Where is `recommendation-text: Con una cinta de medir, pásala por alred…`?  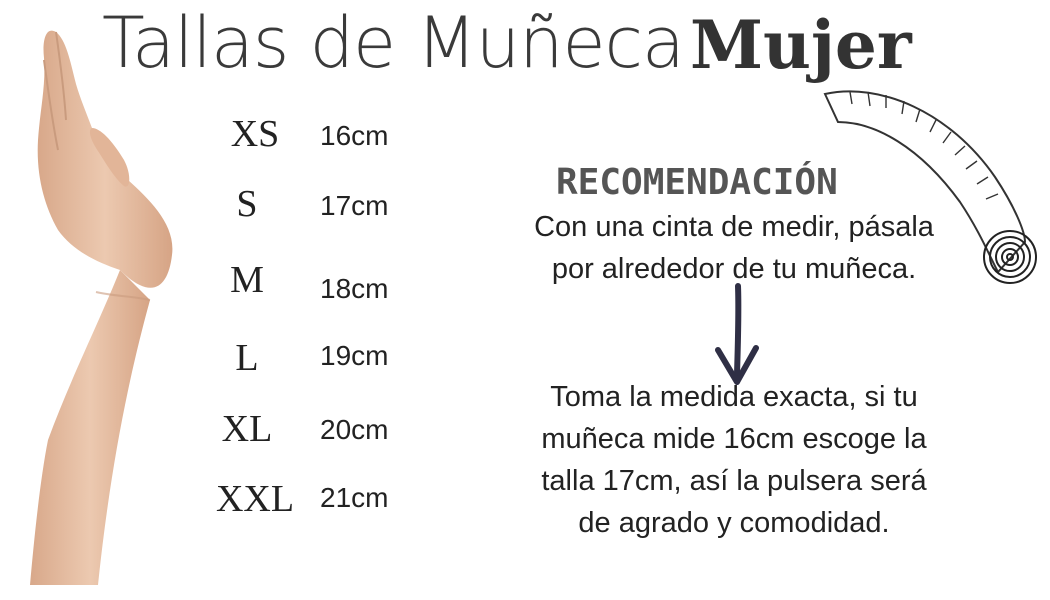 recommendation-text: Con una cinta de medir, pásala por alred… is located at coordinates (734, 248).